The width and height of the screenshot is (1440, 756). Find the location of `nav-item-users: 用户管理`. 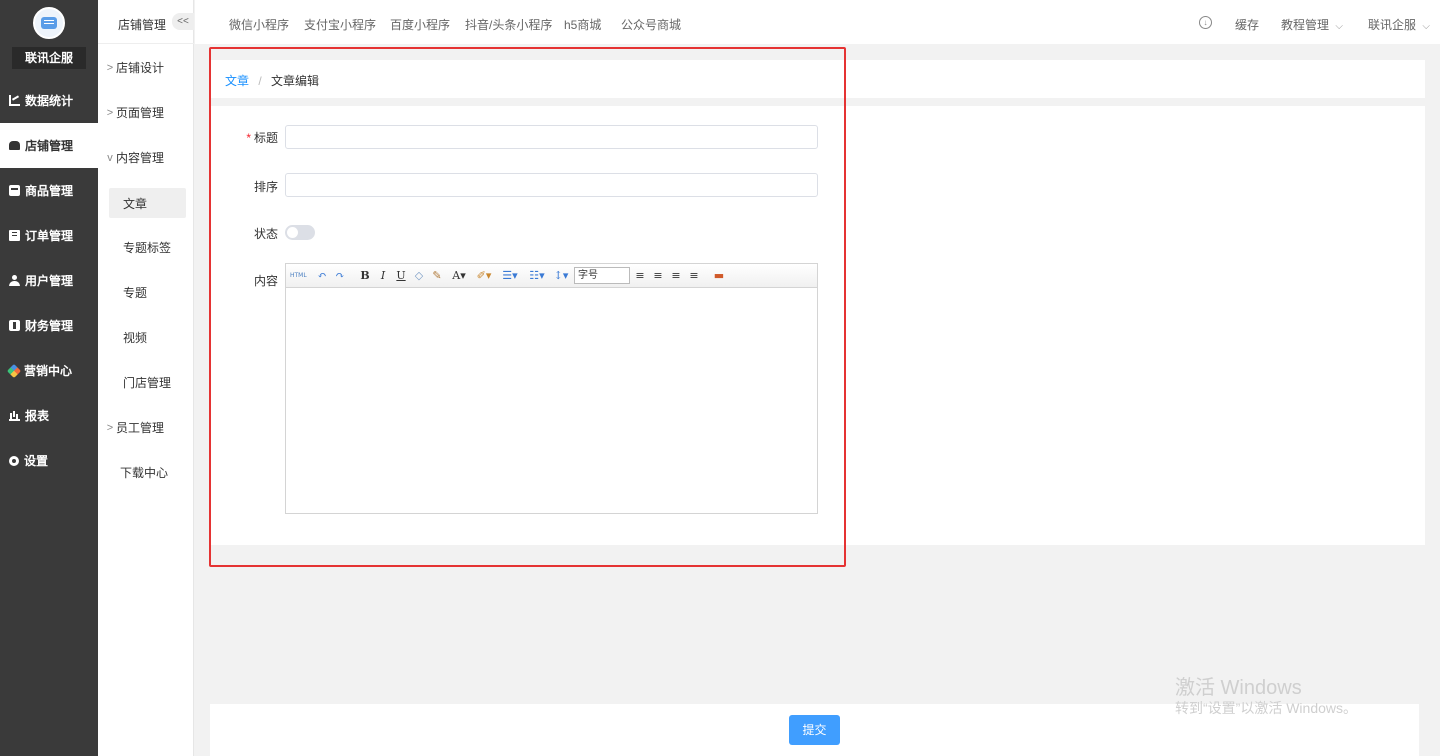

nav-item-users: 用户管理 is located at coordinates (49, 280).